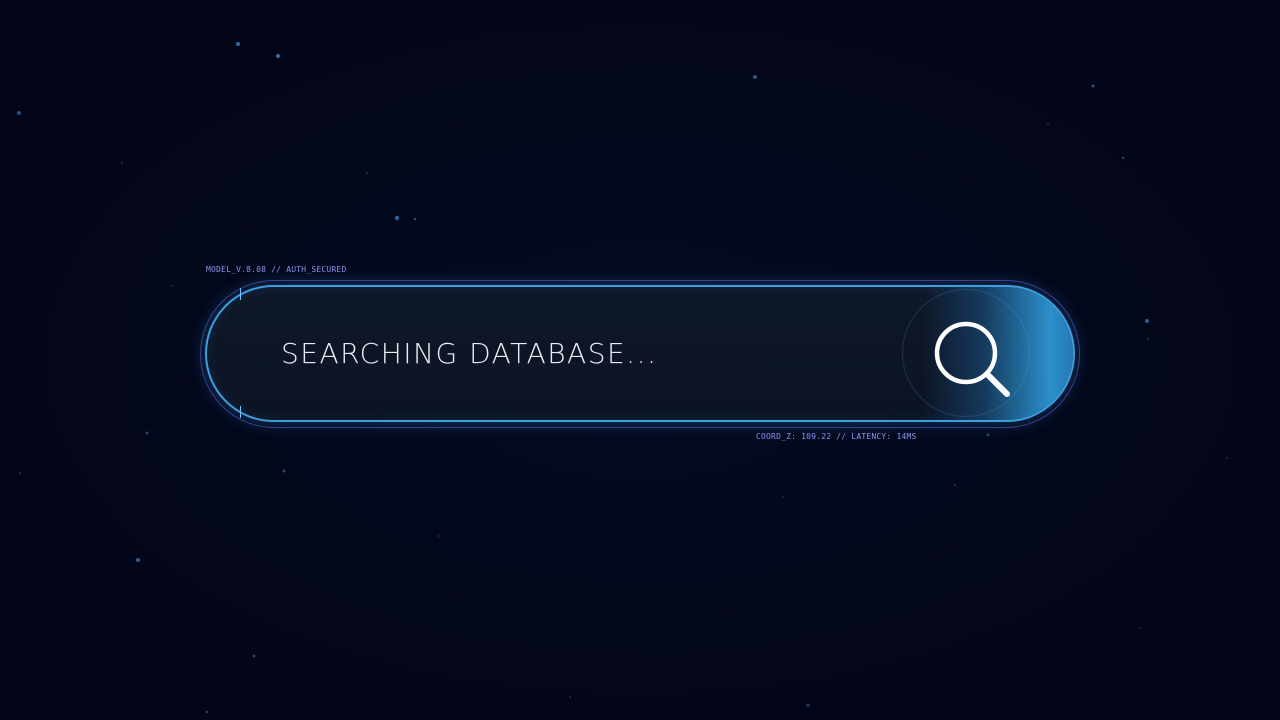  What do you see at coordinates (836, 436) in the screenshot?
I see `coordinates-latency-label: COORD_Z: 109.22 // LATENCY: 14MS` at bounding box center [836, 436].